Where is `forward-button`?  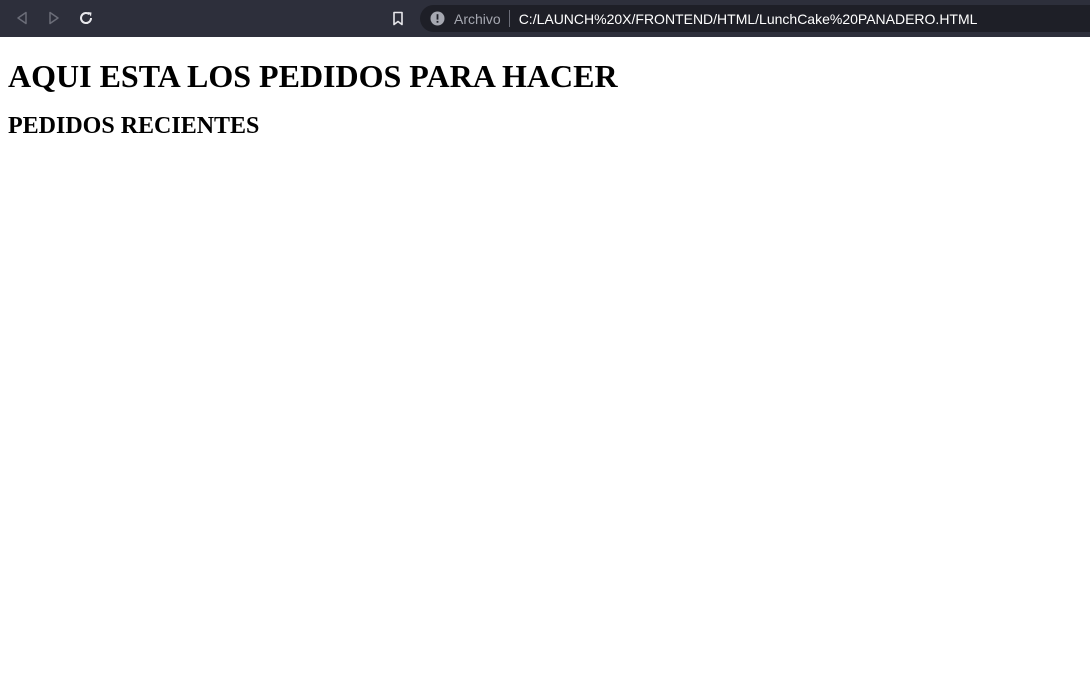
forward-button is located at coordinates (54, 18).